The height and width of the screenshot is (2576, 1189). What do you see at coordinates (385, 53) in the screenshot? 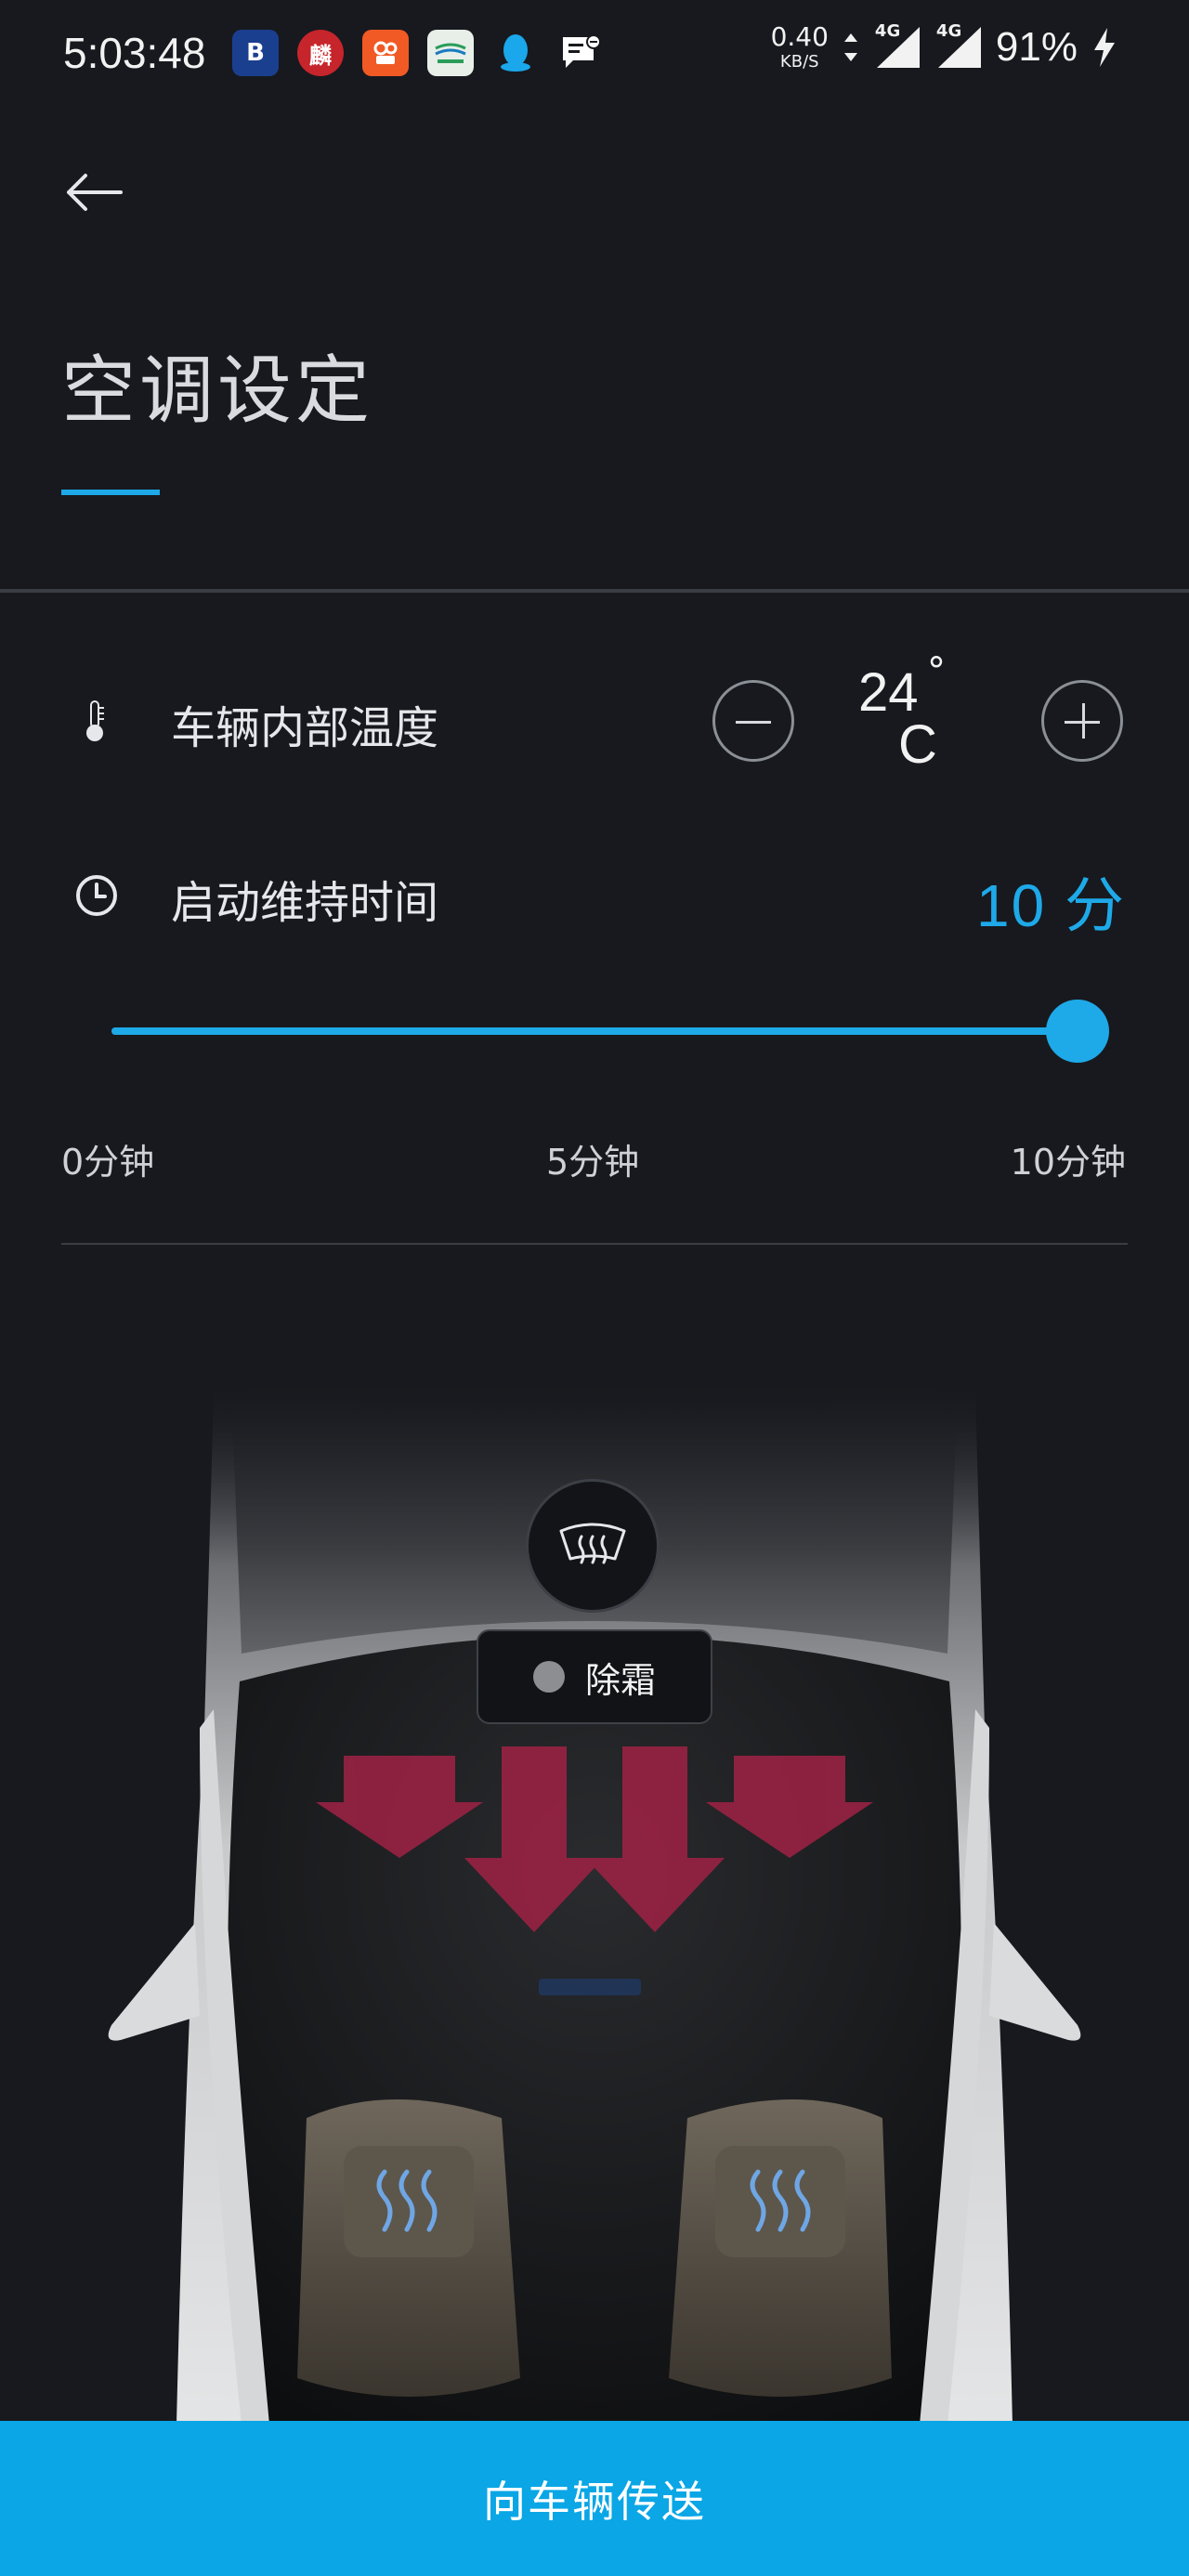
I see `camera-app-icon` at bounding box center [385, 53].